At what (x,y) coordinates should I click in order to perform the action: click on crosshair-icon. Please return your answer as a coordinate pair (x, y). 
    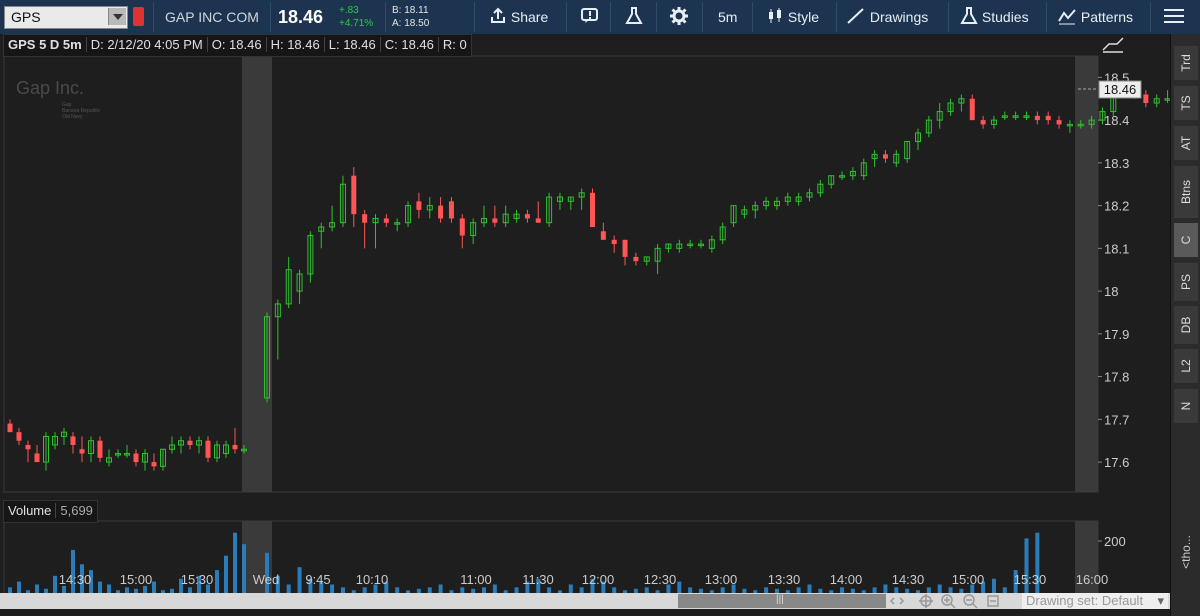
    Looking at the image, I should click on (926, 601).